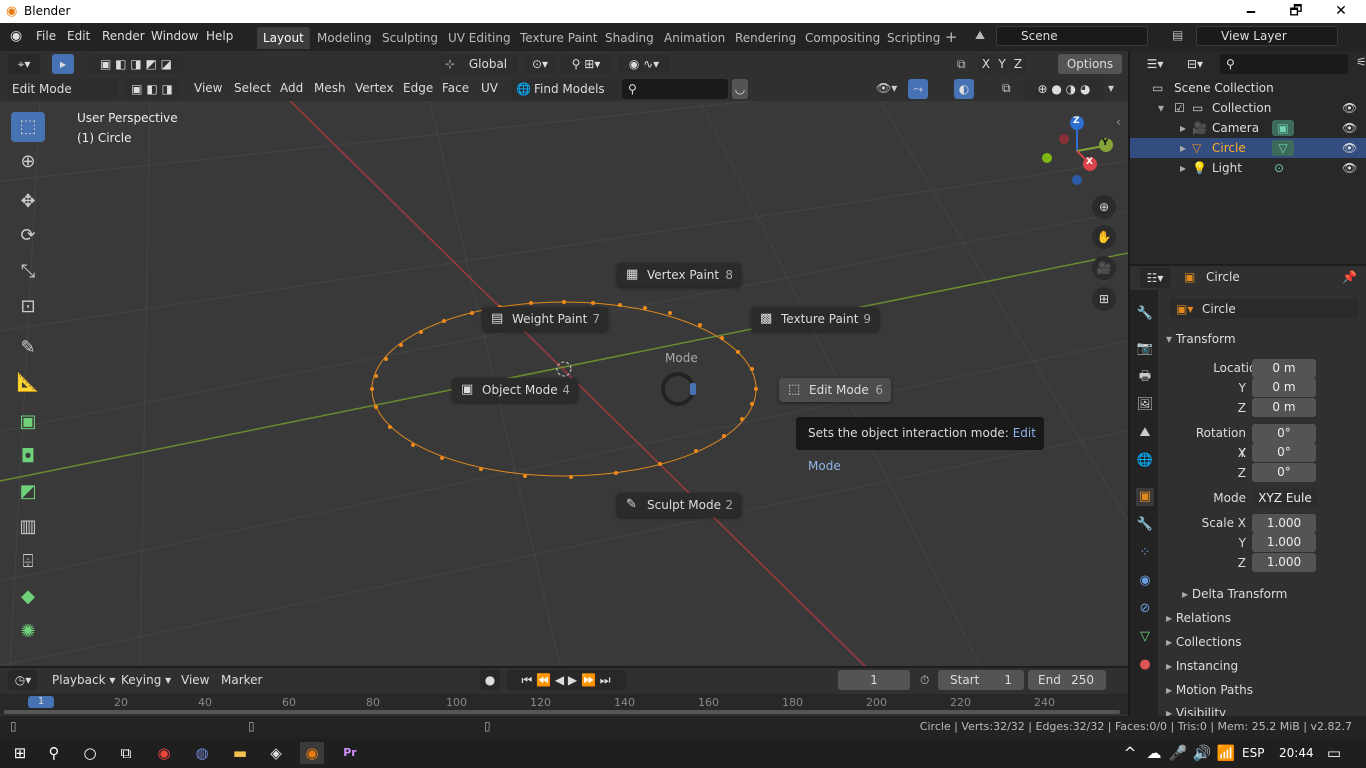 The width and height of the screenshot is (1366, 768). What do you see at coordinates (1104, 207) in the screenshot?
I see `zoom-icon: ⊕` at bounding box center [1104, 207].